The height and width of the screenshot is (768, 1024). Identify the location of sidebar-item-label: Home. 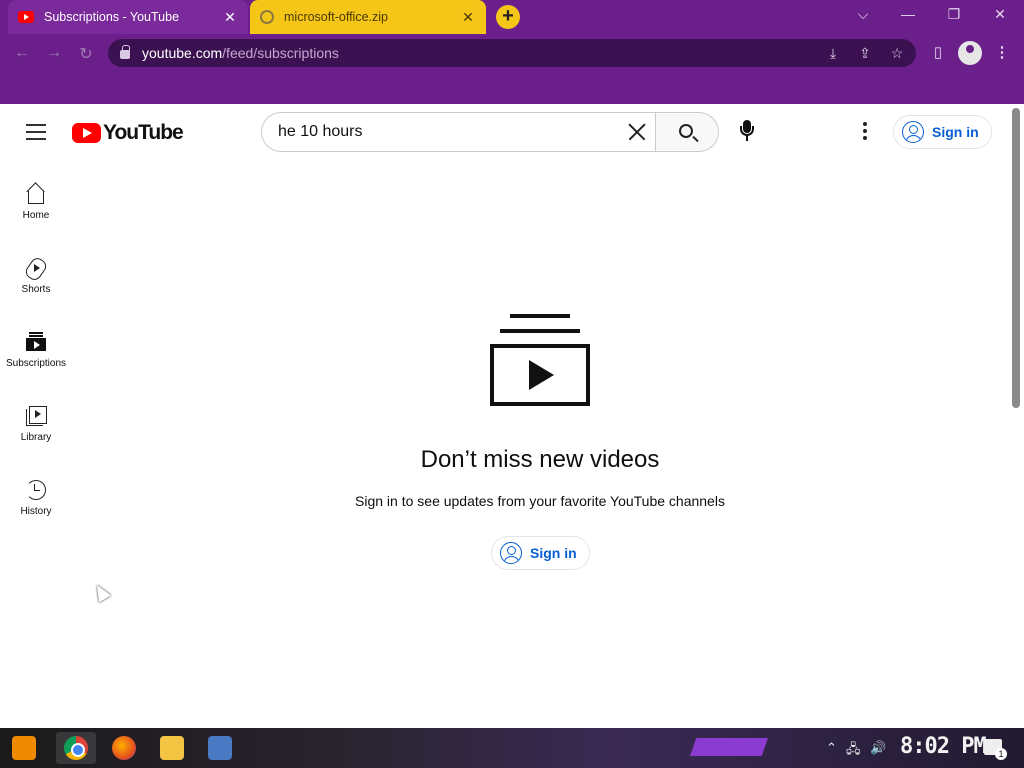
(36, 215).